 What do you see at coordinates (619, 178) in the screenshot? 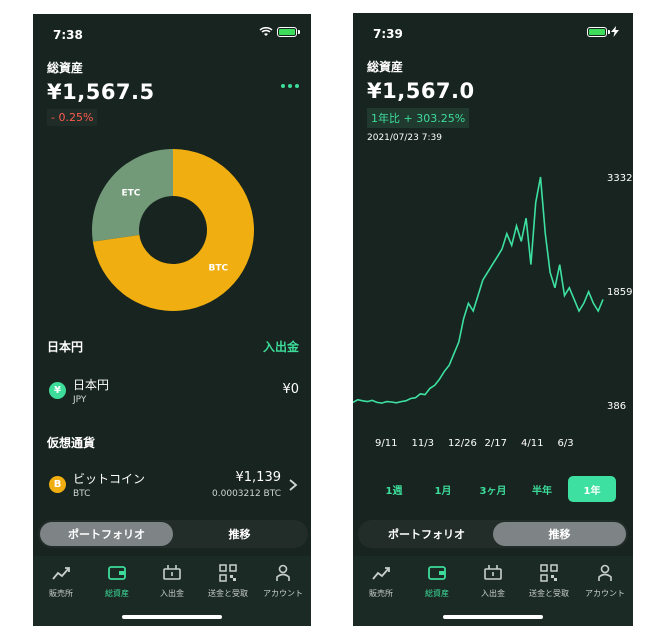
I see `y-tick-label: 3332` at bounding box center [619, 178].